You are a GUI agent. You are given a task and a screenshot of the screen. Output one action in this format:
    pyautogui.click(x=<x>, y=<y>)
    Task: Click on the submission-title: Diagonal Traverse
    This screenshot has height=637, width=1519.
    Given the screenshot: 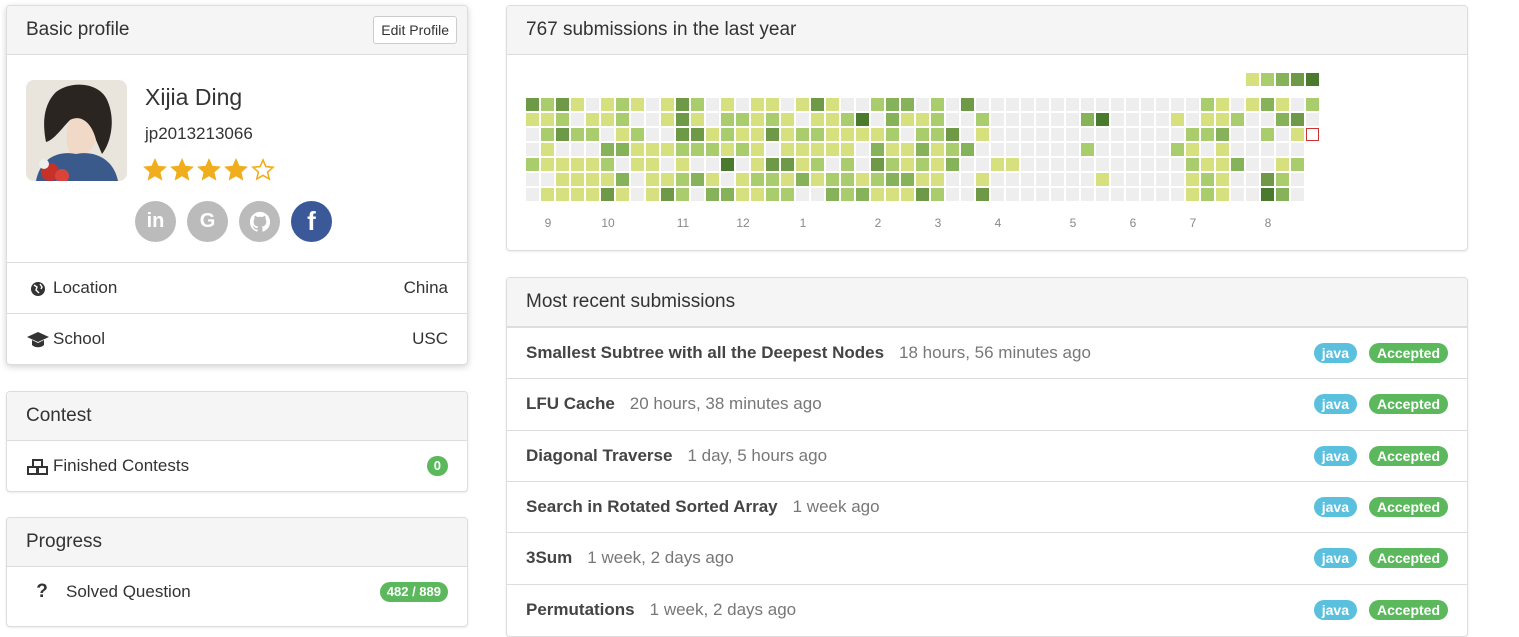 What is the action you would take?
    pyautogui.click(x=599, y=455)
    